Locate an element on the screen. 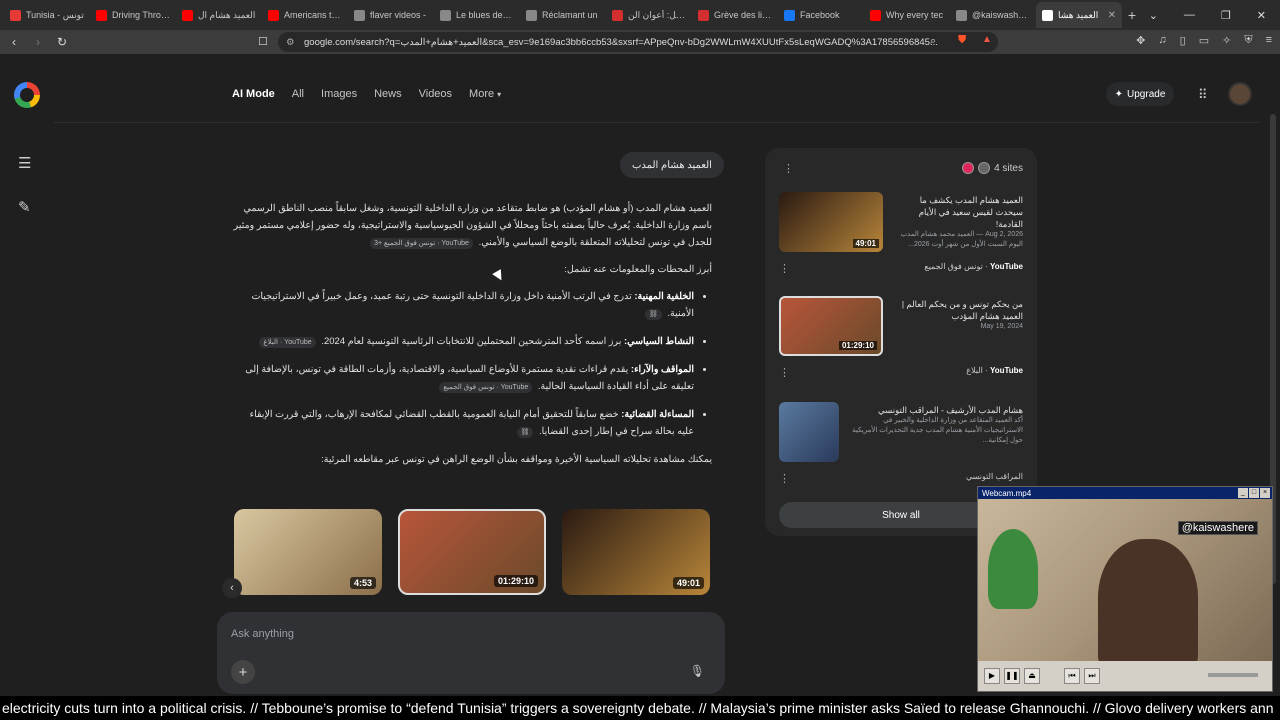 The width and height of the screenshot is (1280, 720). tab-more: More ▾ is located at coordinates (485, 94).